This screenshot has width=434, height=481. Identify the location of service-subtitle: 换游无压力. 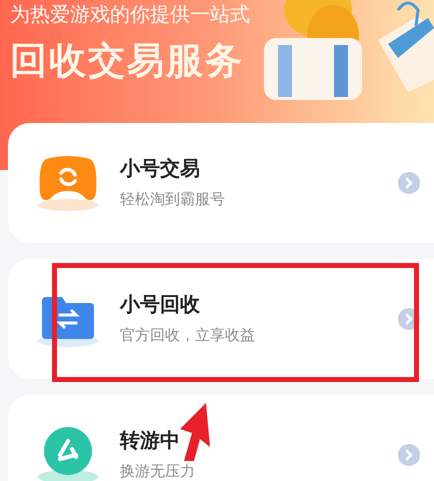
(157, 471).